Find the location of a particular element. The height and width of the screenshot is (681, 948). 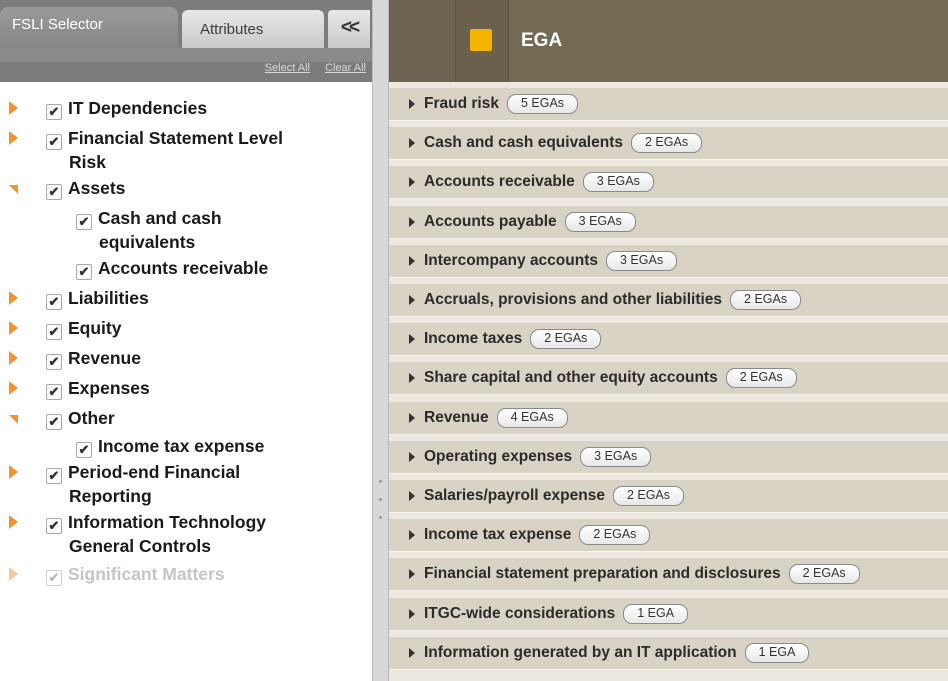

tree-node: ✔ Assets is located at coordinates (187, 188).